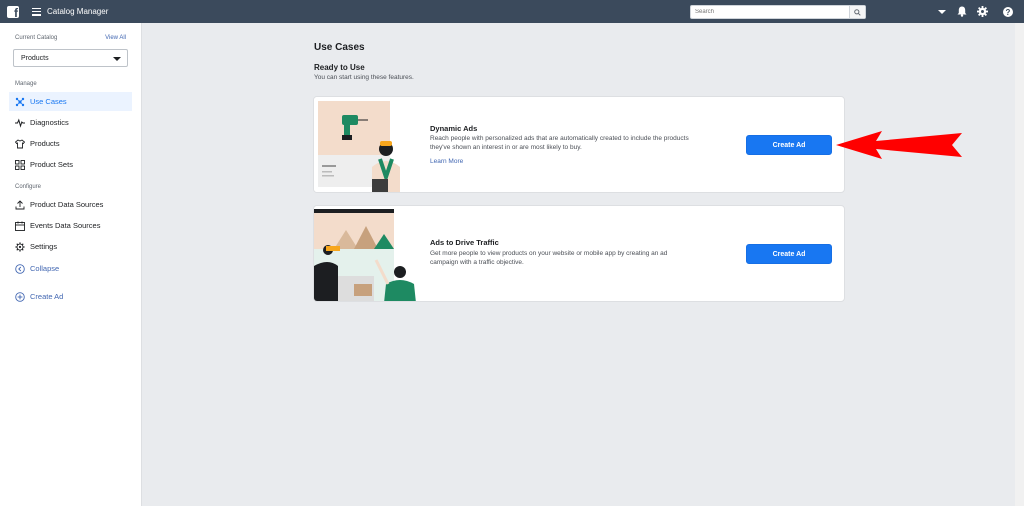 The height and width of the screenshot is (506, 1024). Describe the element at coordinates (339, 47) in the screenshot. I see `page-title: Use Cases` at that location.